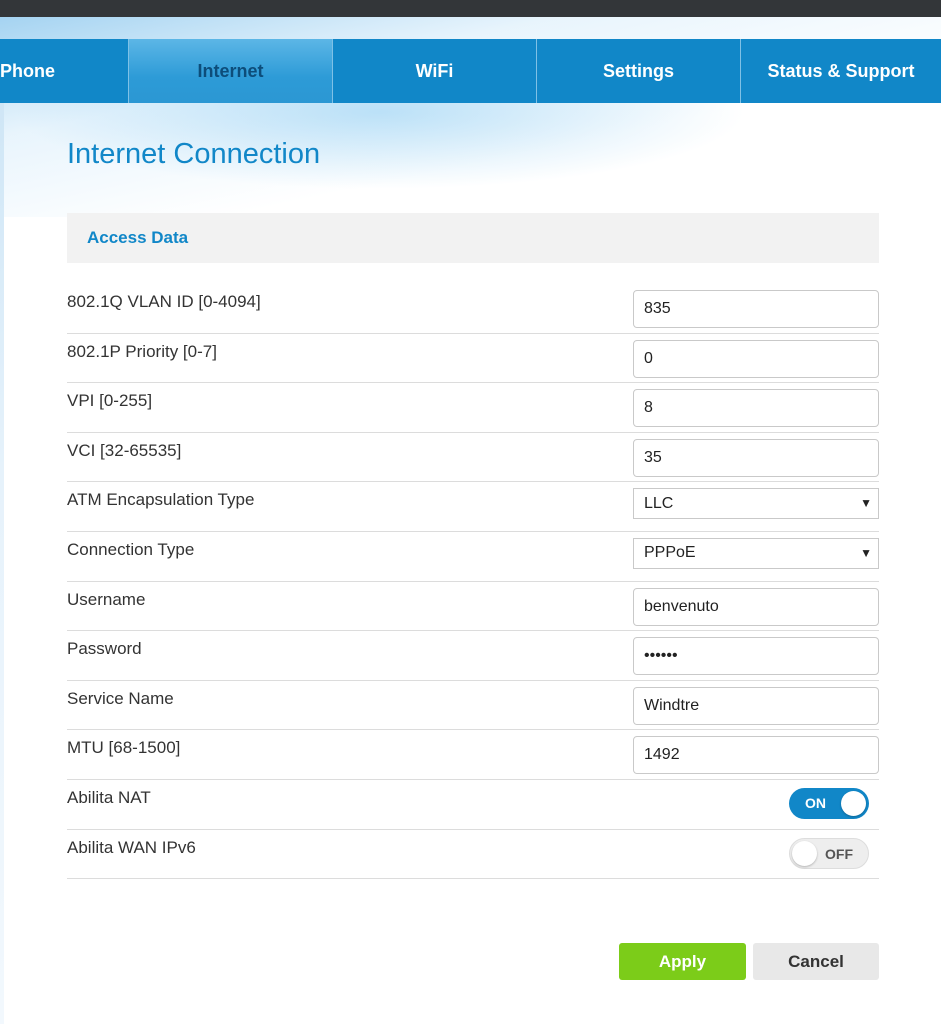  Describe the element at coordinates (28, 70) in the screenshot. I see `tab-phone-label: Phone` at that location.